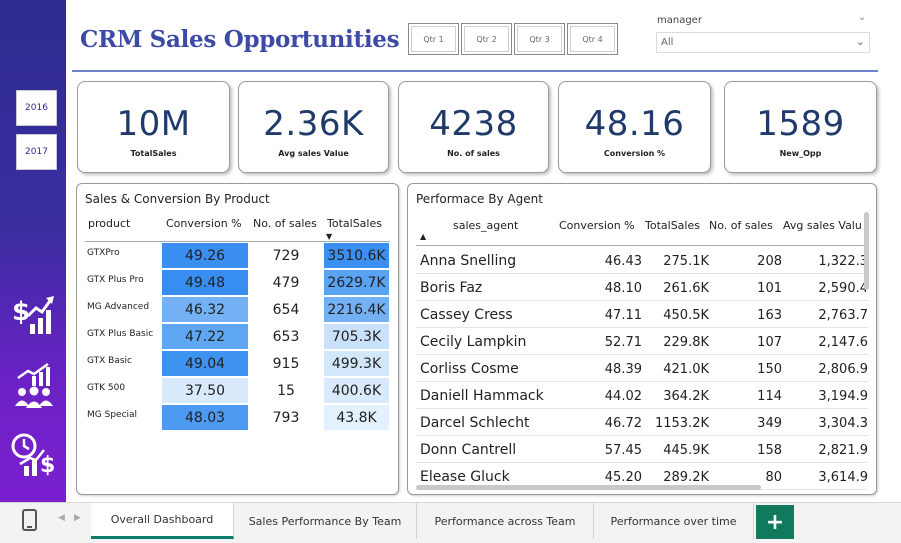  Describe the element at coordinates (623, 477) in the screenshot. I see `conversion-cell: 45.20` at that location.